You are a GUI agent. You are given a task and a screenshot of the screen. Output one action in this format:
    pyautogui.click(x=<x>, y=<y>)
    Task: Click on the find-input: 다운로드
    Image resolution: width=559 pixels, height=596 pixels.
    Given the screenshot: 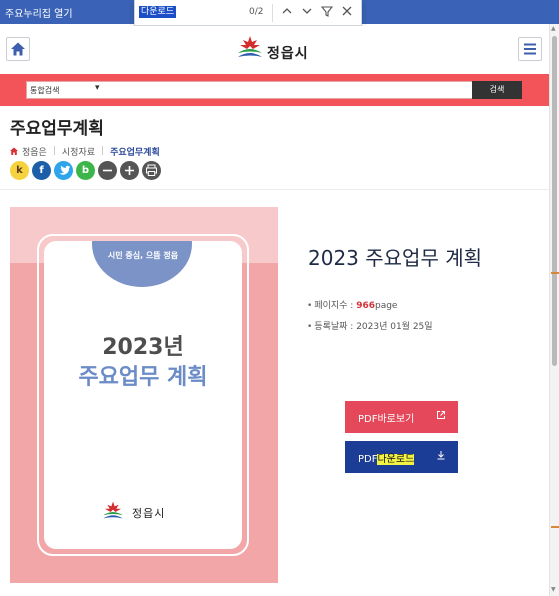 What is the action you would take?
    pyautogui.click(x=158, y=12)
    